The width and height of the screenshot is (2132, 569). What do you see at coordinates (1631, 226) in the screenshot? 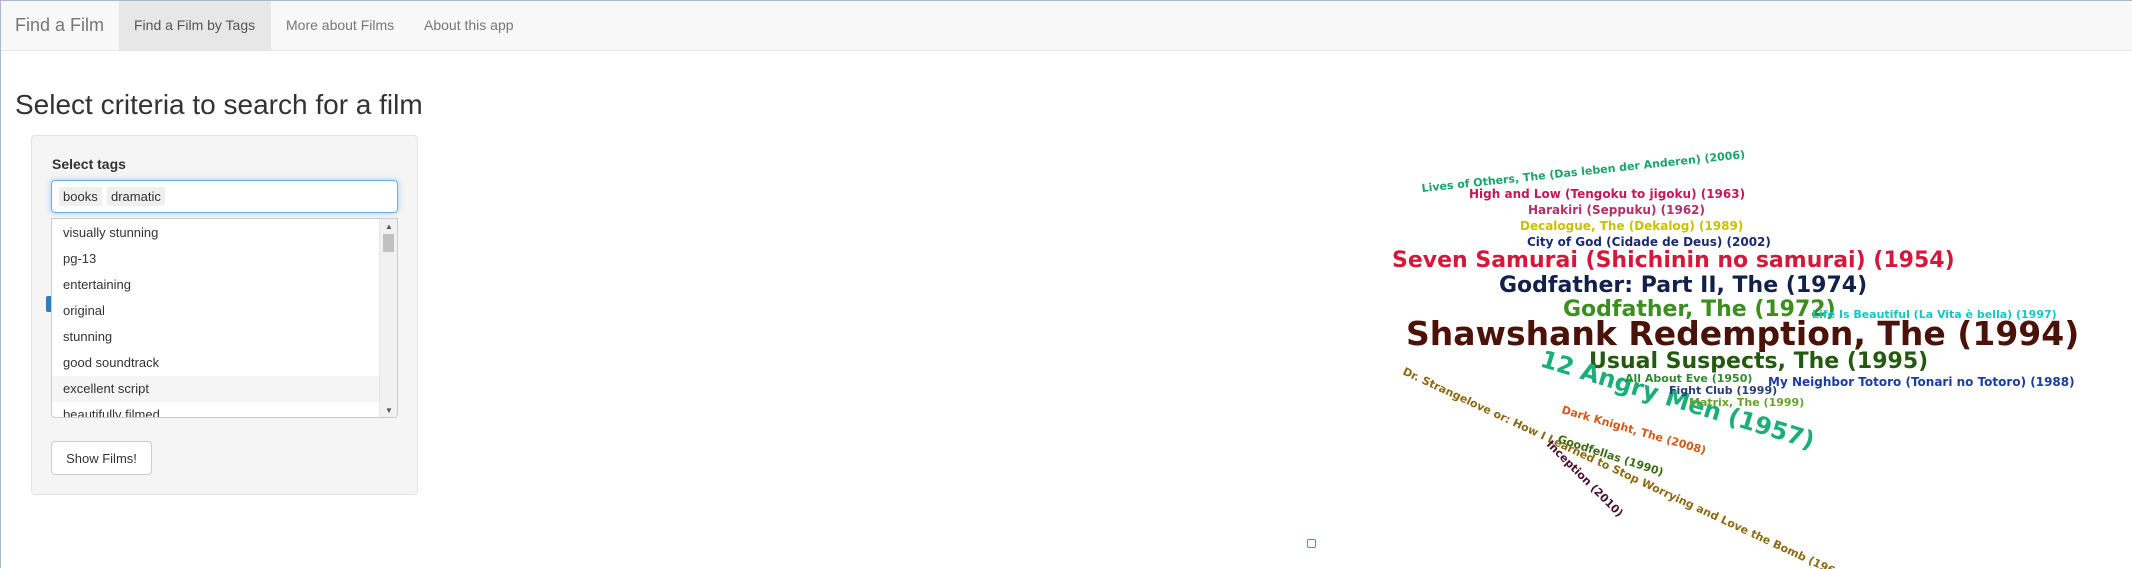
I see `cloud-word: Decalogue, The (Dekalog) (1989)` at bounding box center [1631, 226].